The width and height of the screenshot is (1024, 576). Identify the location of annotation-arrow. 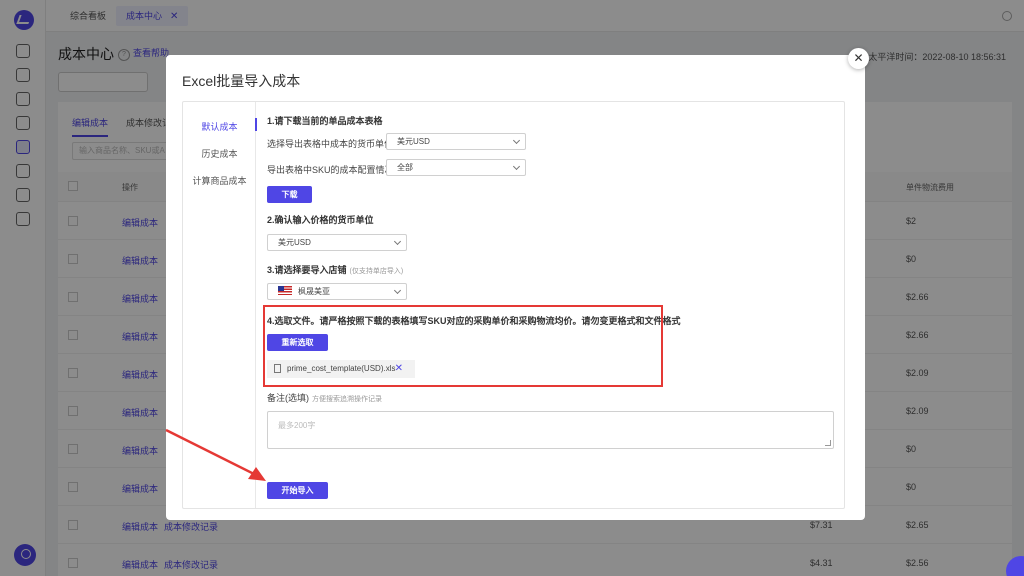
(215, 454).